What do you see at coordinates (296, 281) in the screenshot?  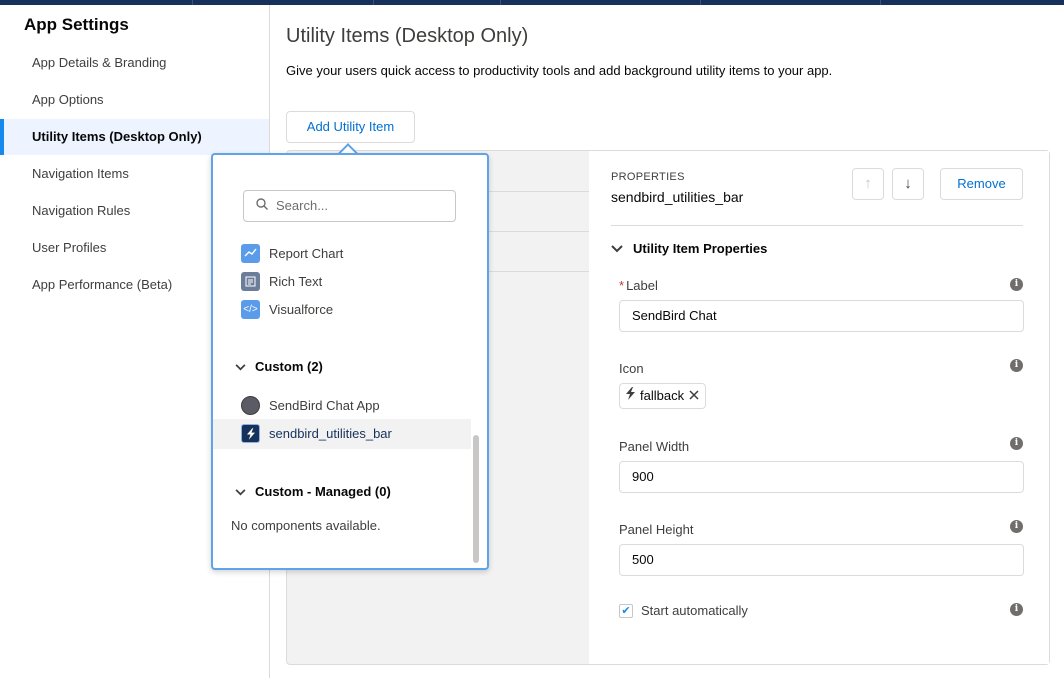 I see `component-label: Rich Text` at bounding box center [296, 281].